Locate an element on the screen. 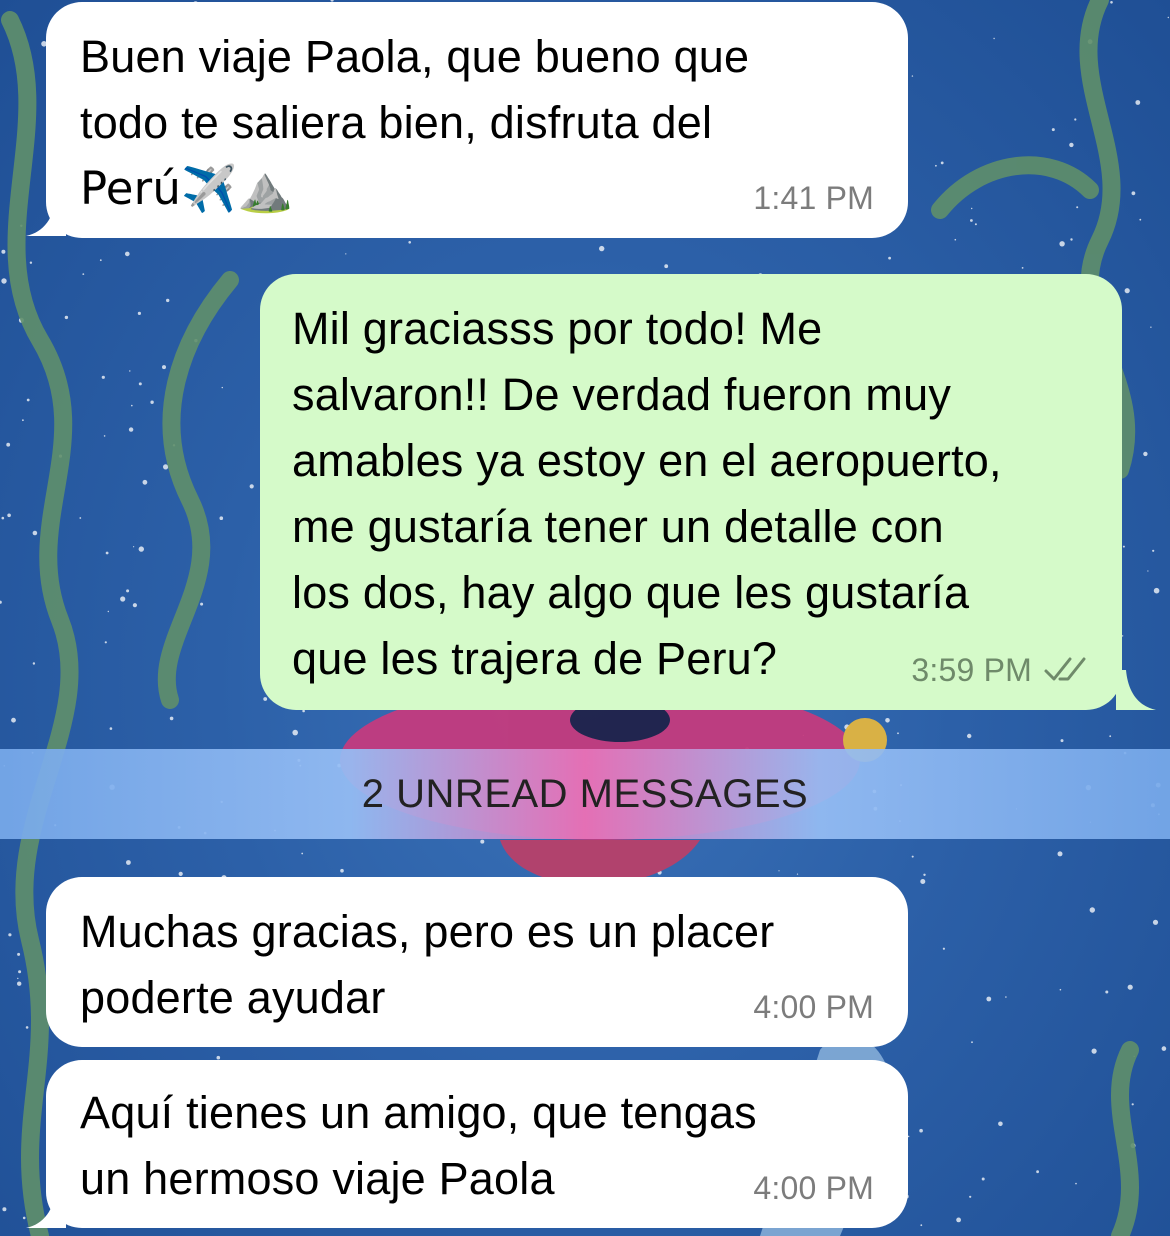  message-time: 3:59 PM is located at coordinates (971, 670).